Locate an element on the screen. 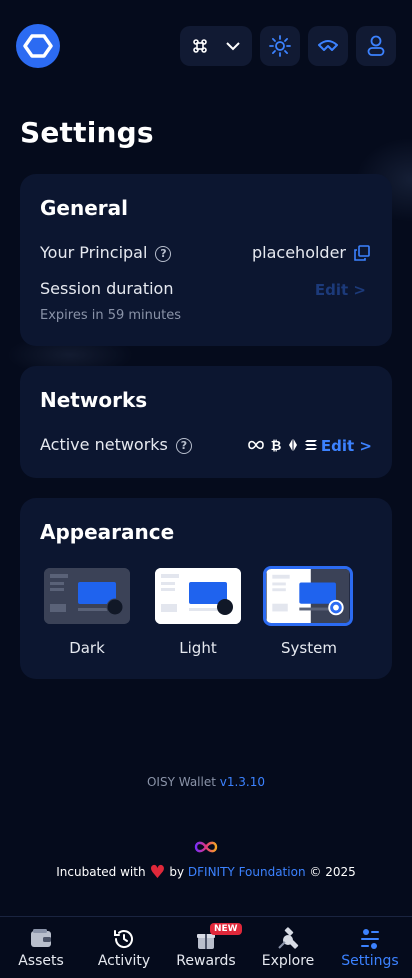  session-expires: Expires in 59 minutes is located at coordinates (111, 315).